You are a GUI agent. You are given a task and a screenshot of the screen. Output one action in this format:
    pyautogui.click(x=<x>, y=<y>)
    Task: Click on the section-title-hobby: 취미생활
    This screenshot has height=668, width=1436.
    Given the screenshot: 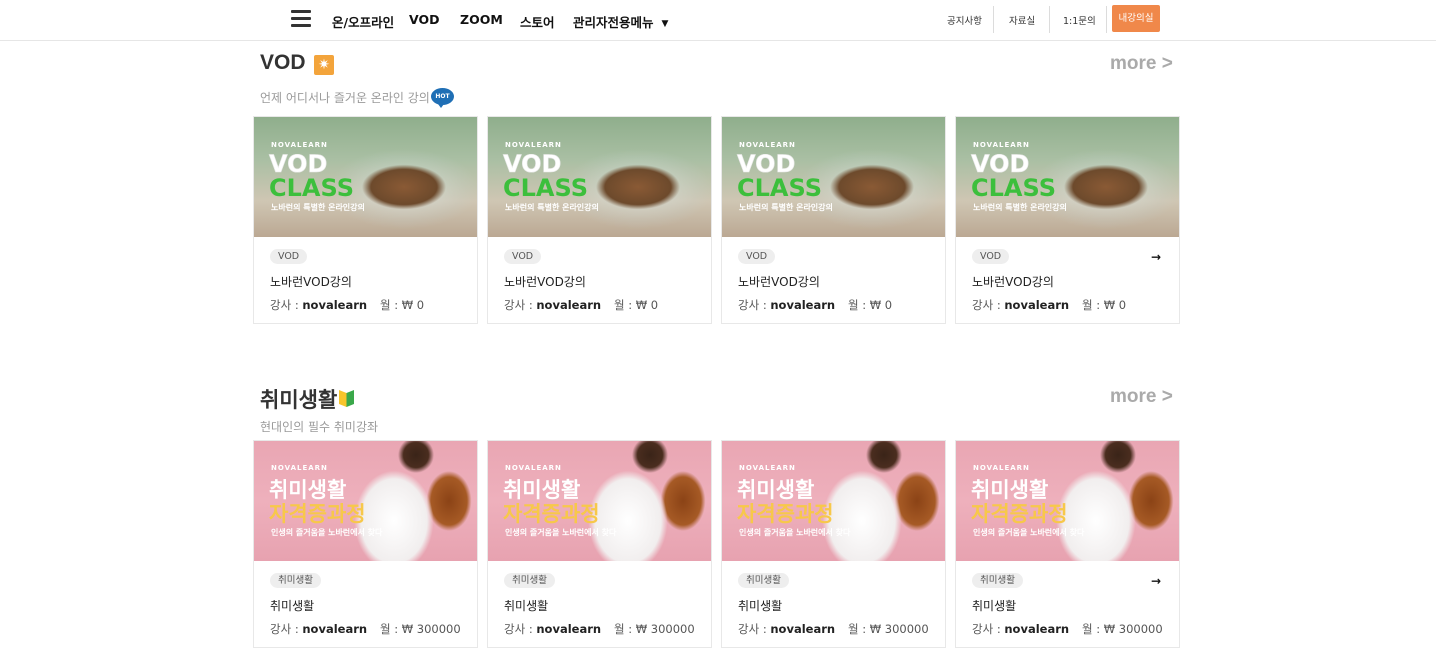 What is the action you would take?
    pyautogui.click(x=299, y=400)
    